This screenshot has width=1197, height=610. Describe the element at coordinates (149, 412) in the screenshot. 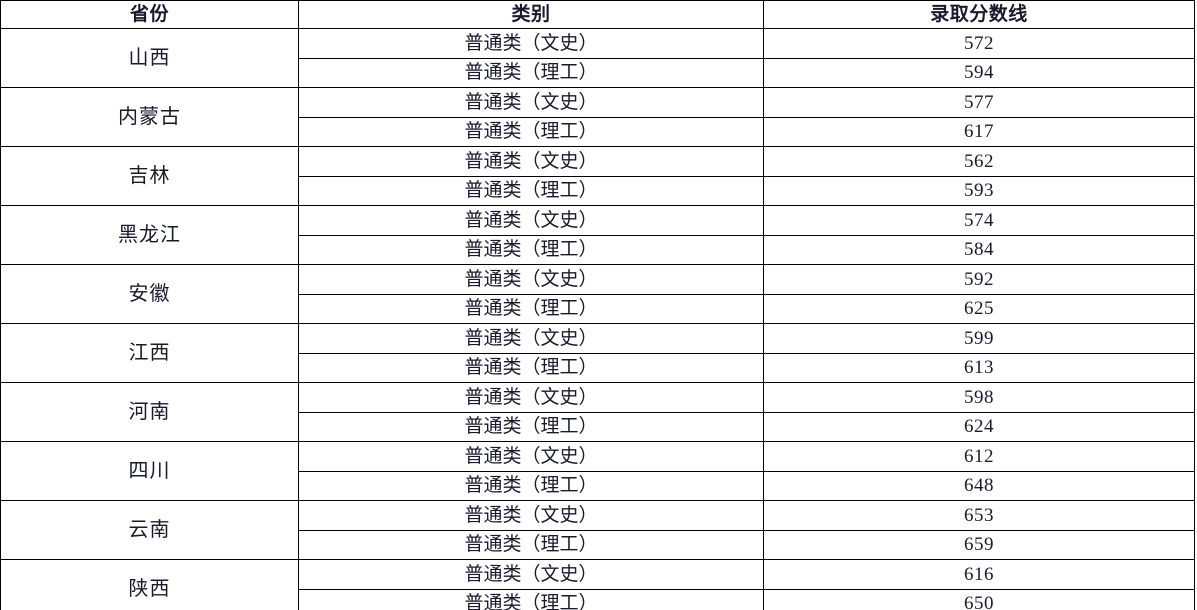

I see `province-cell: 河南` at that location.